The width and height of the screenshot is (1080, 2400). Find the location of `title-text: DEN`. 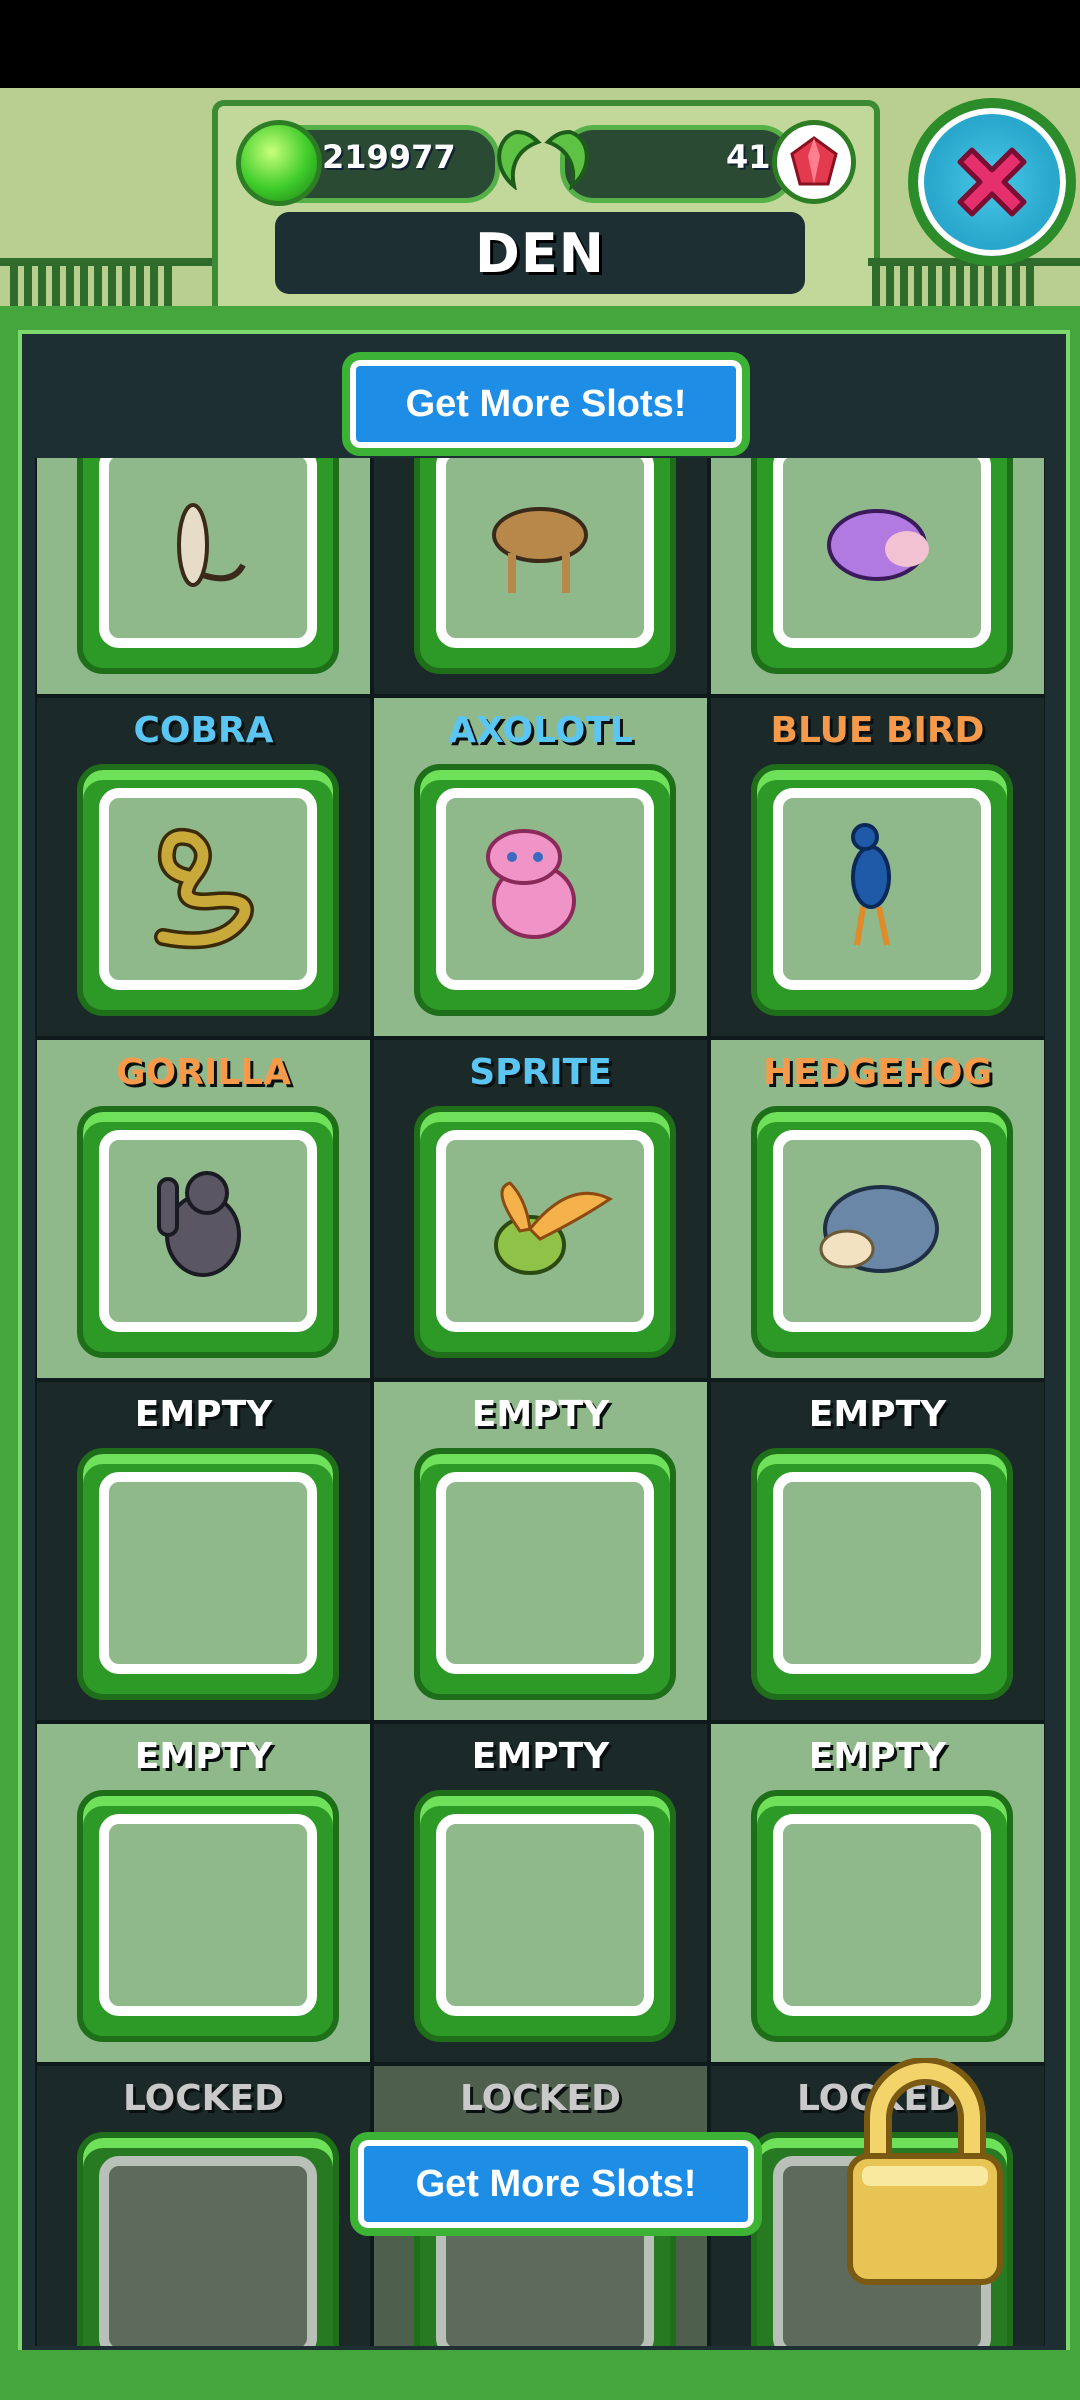

title-text: DEN is located at coordinates (540, 253).